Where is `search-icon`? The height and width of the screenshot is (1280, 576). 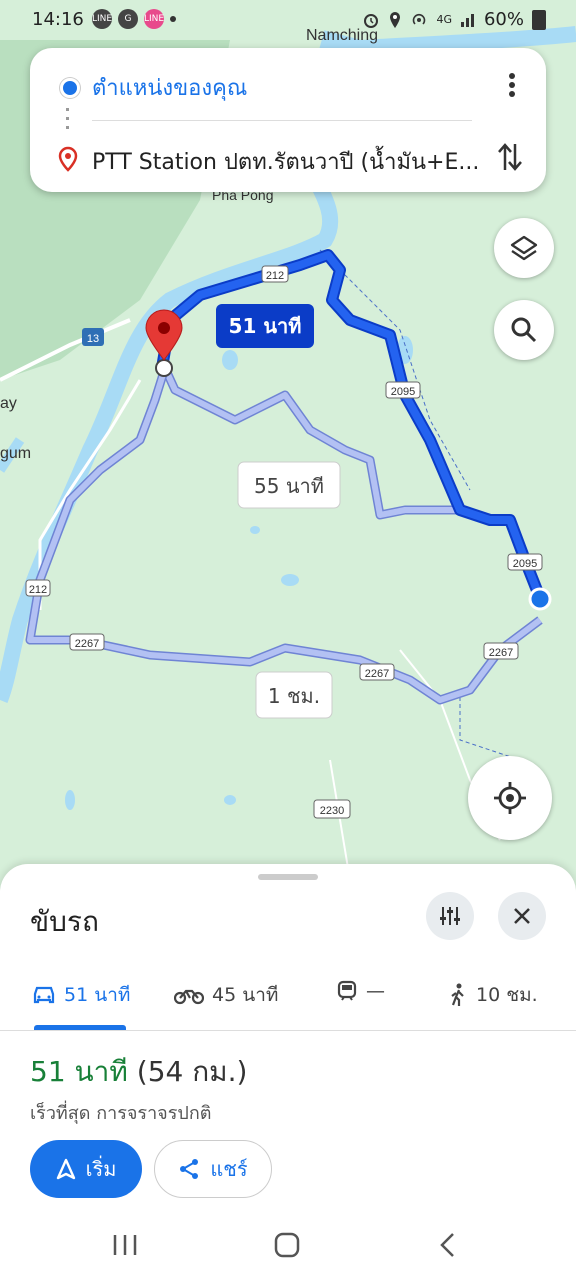
search-icon is located at coordinates (524, 330).